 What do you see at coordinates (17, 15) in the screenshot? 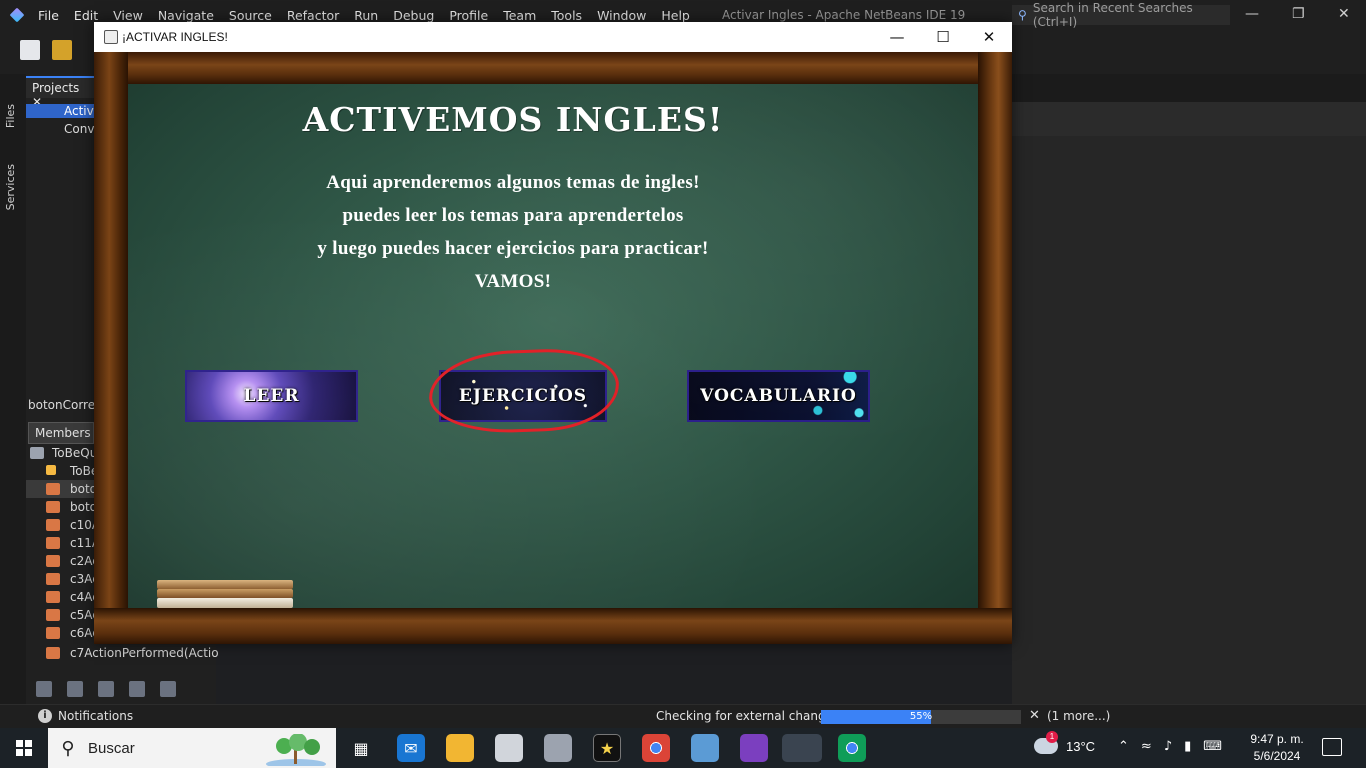
I see `netbeans-logo-icon` at bounding box center [17, 15].